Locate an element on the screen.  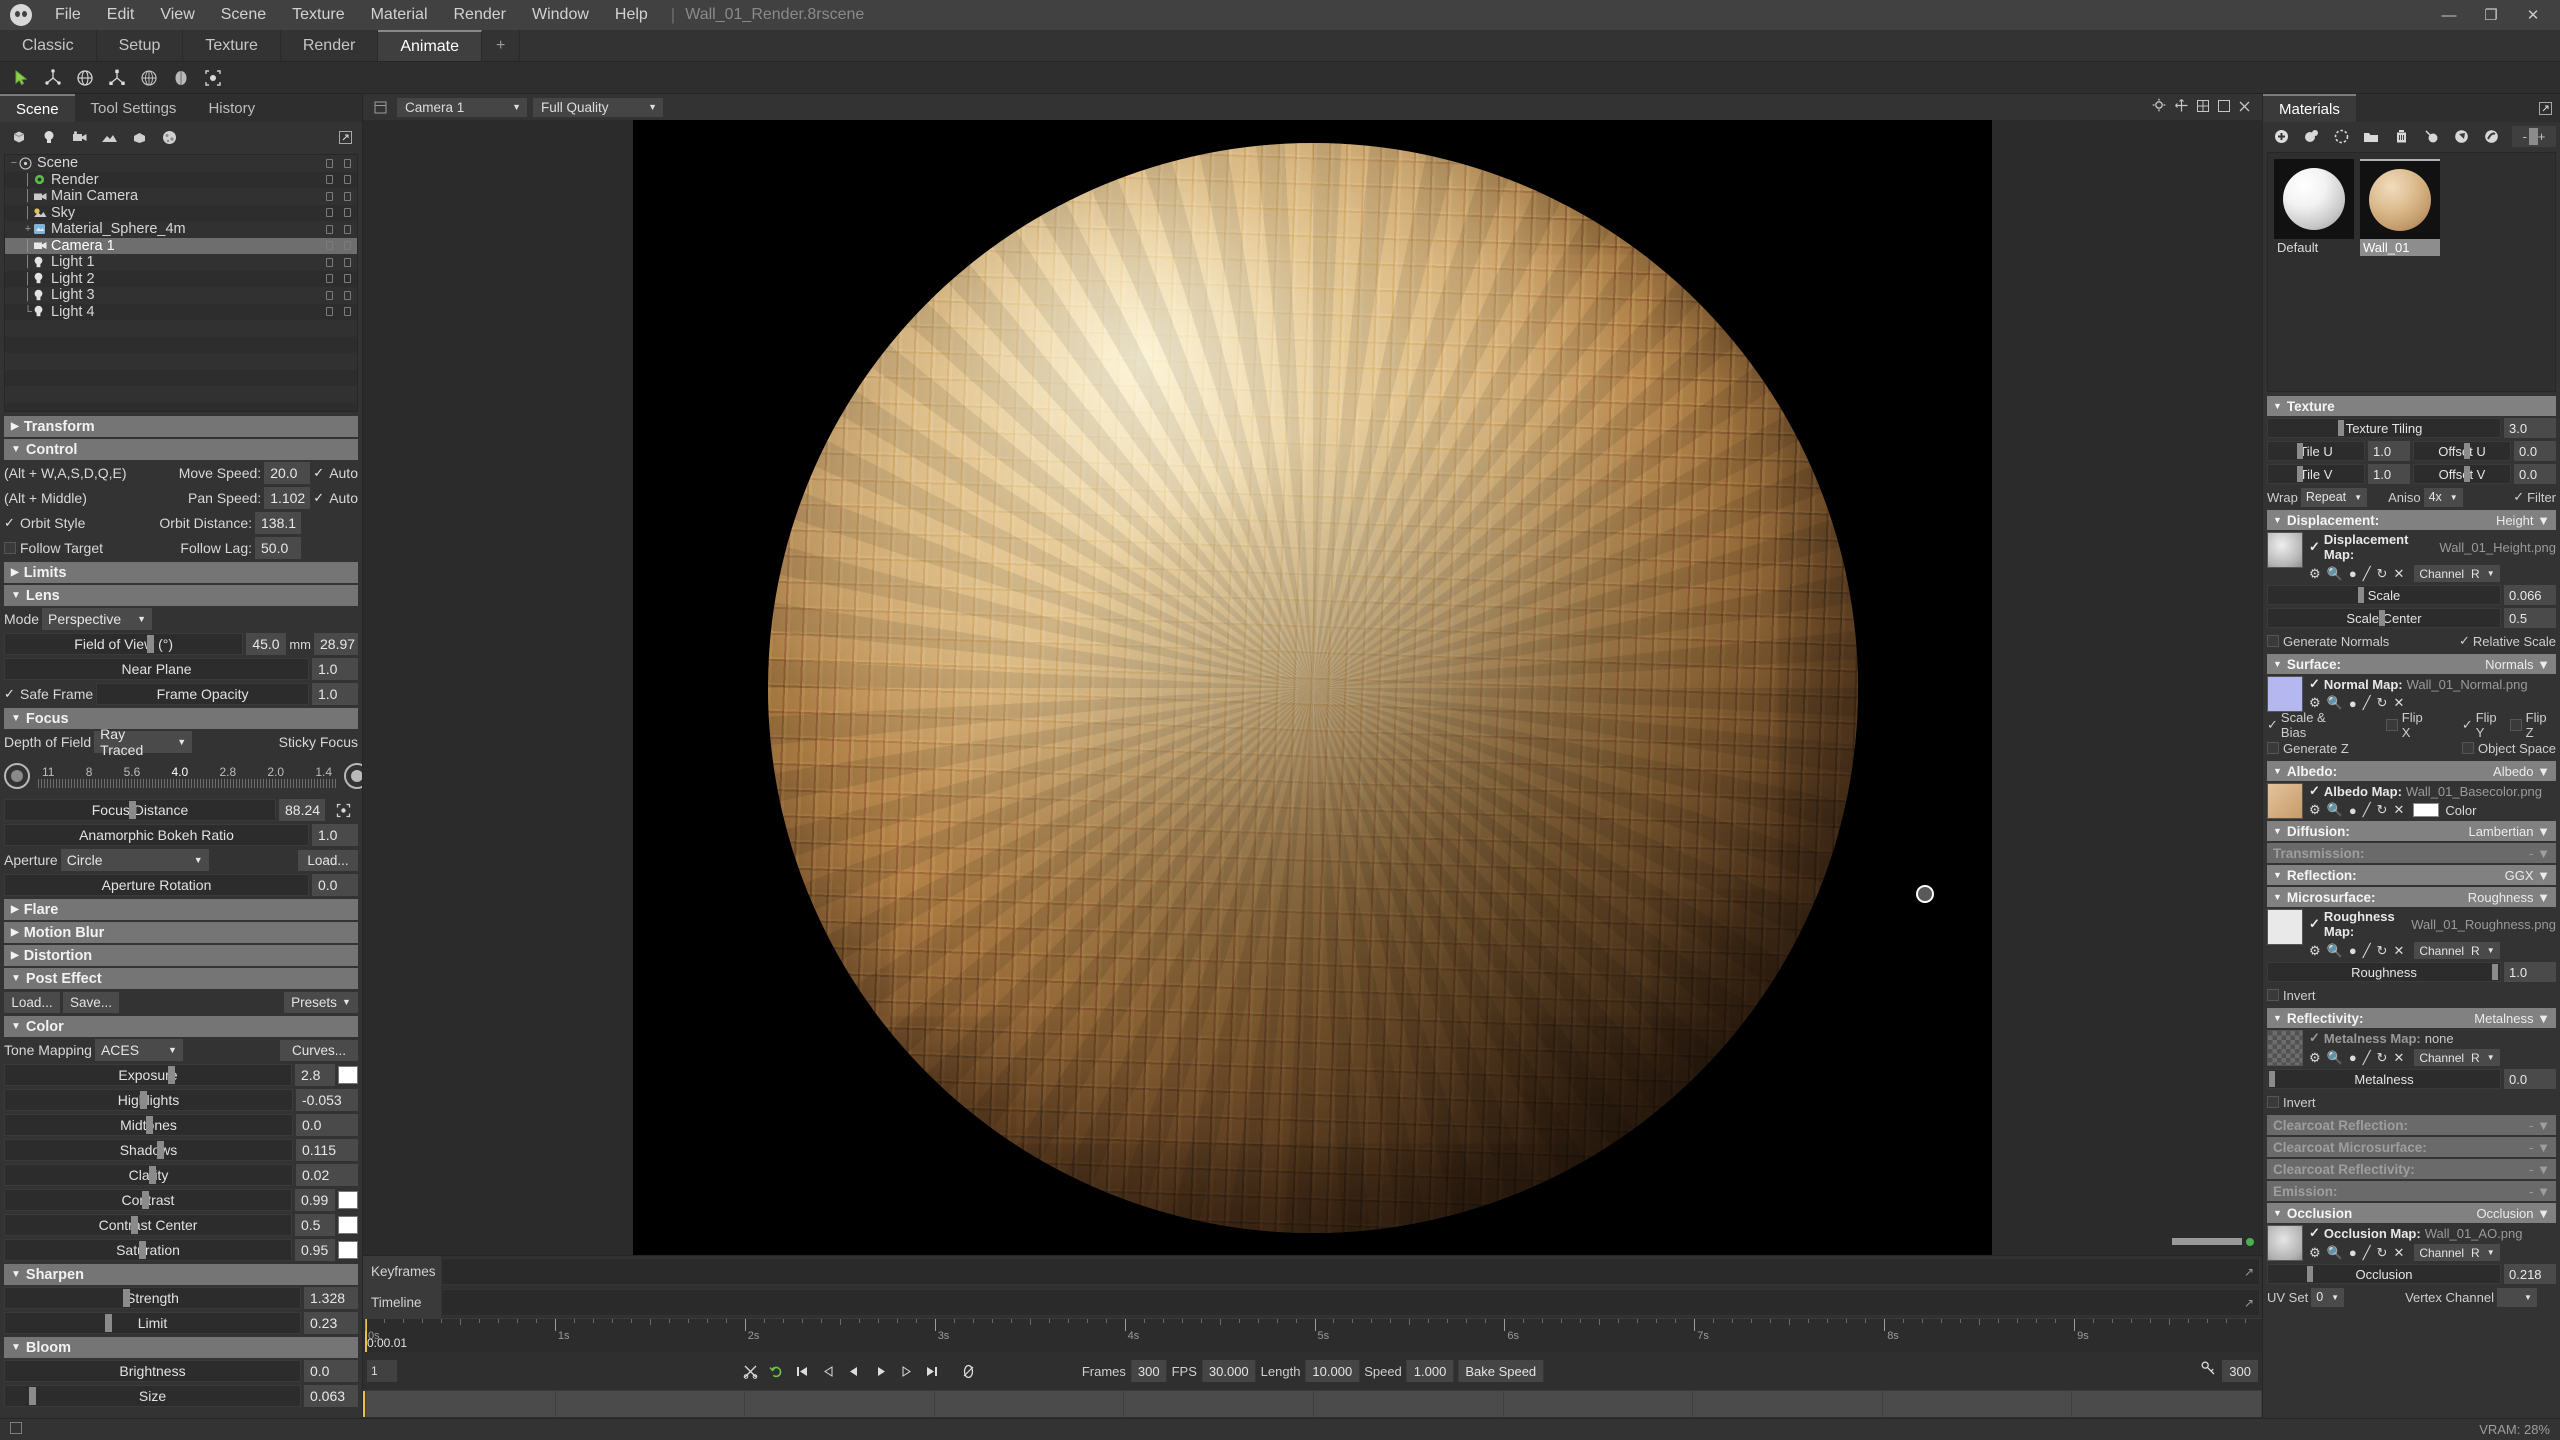
menu-edit: Edit is located at coordinates (121, 15).